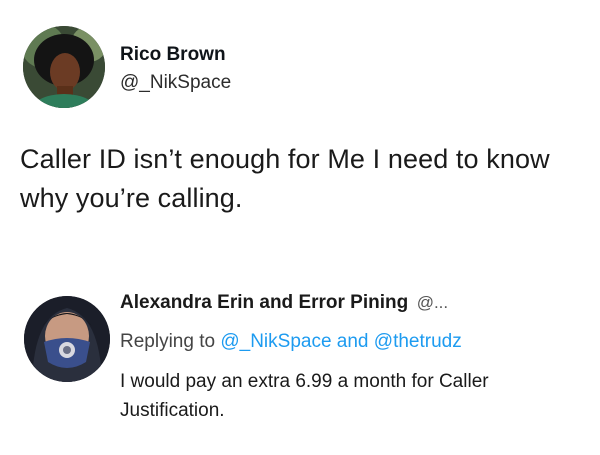 The height and width of the screenshot is (455, 600). What do you see at coordinates (175, 69) in the screenshot?
I see `author-info: Rico Brown @_NikSpace` at bounding box center [175, 69].